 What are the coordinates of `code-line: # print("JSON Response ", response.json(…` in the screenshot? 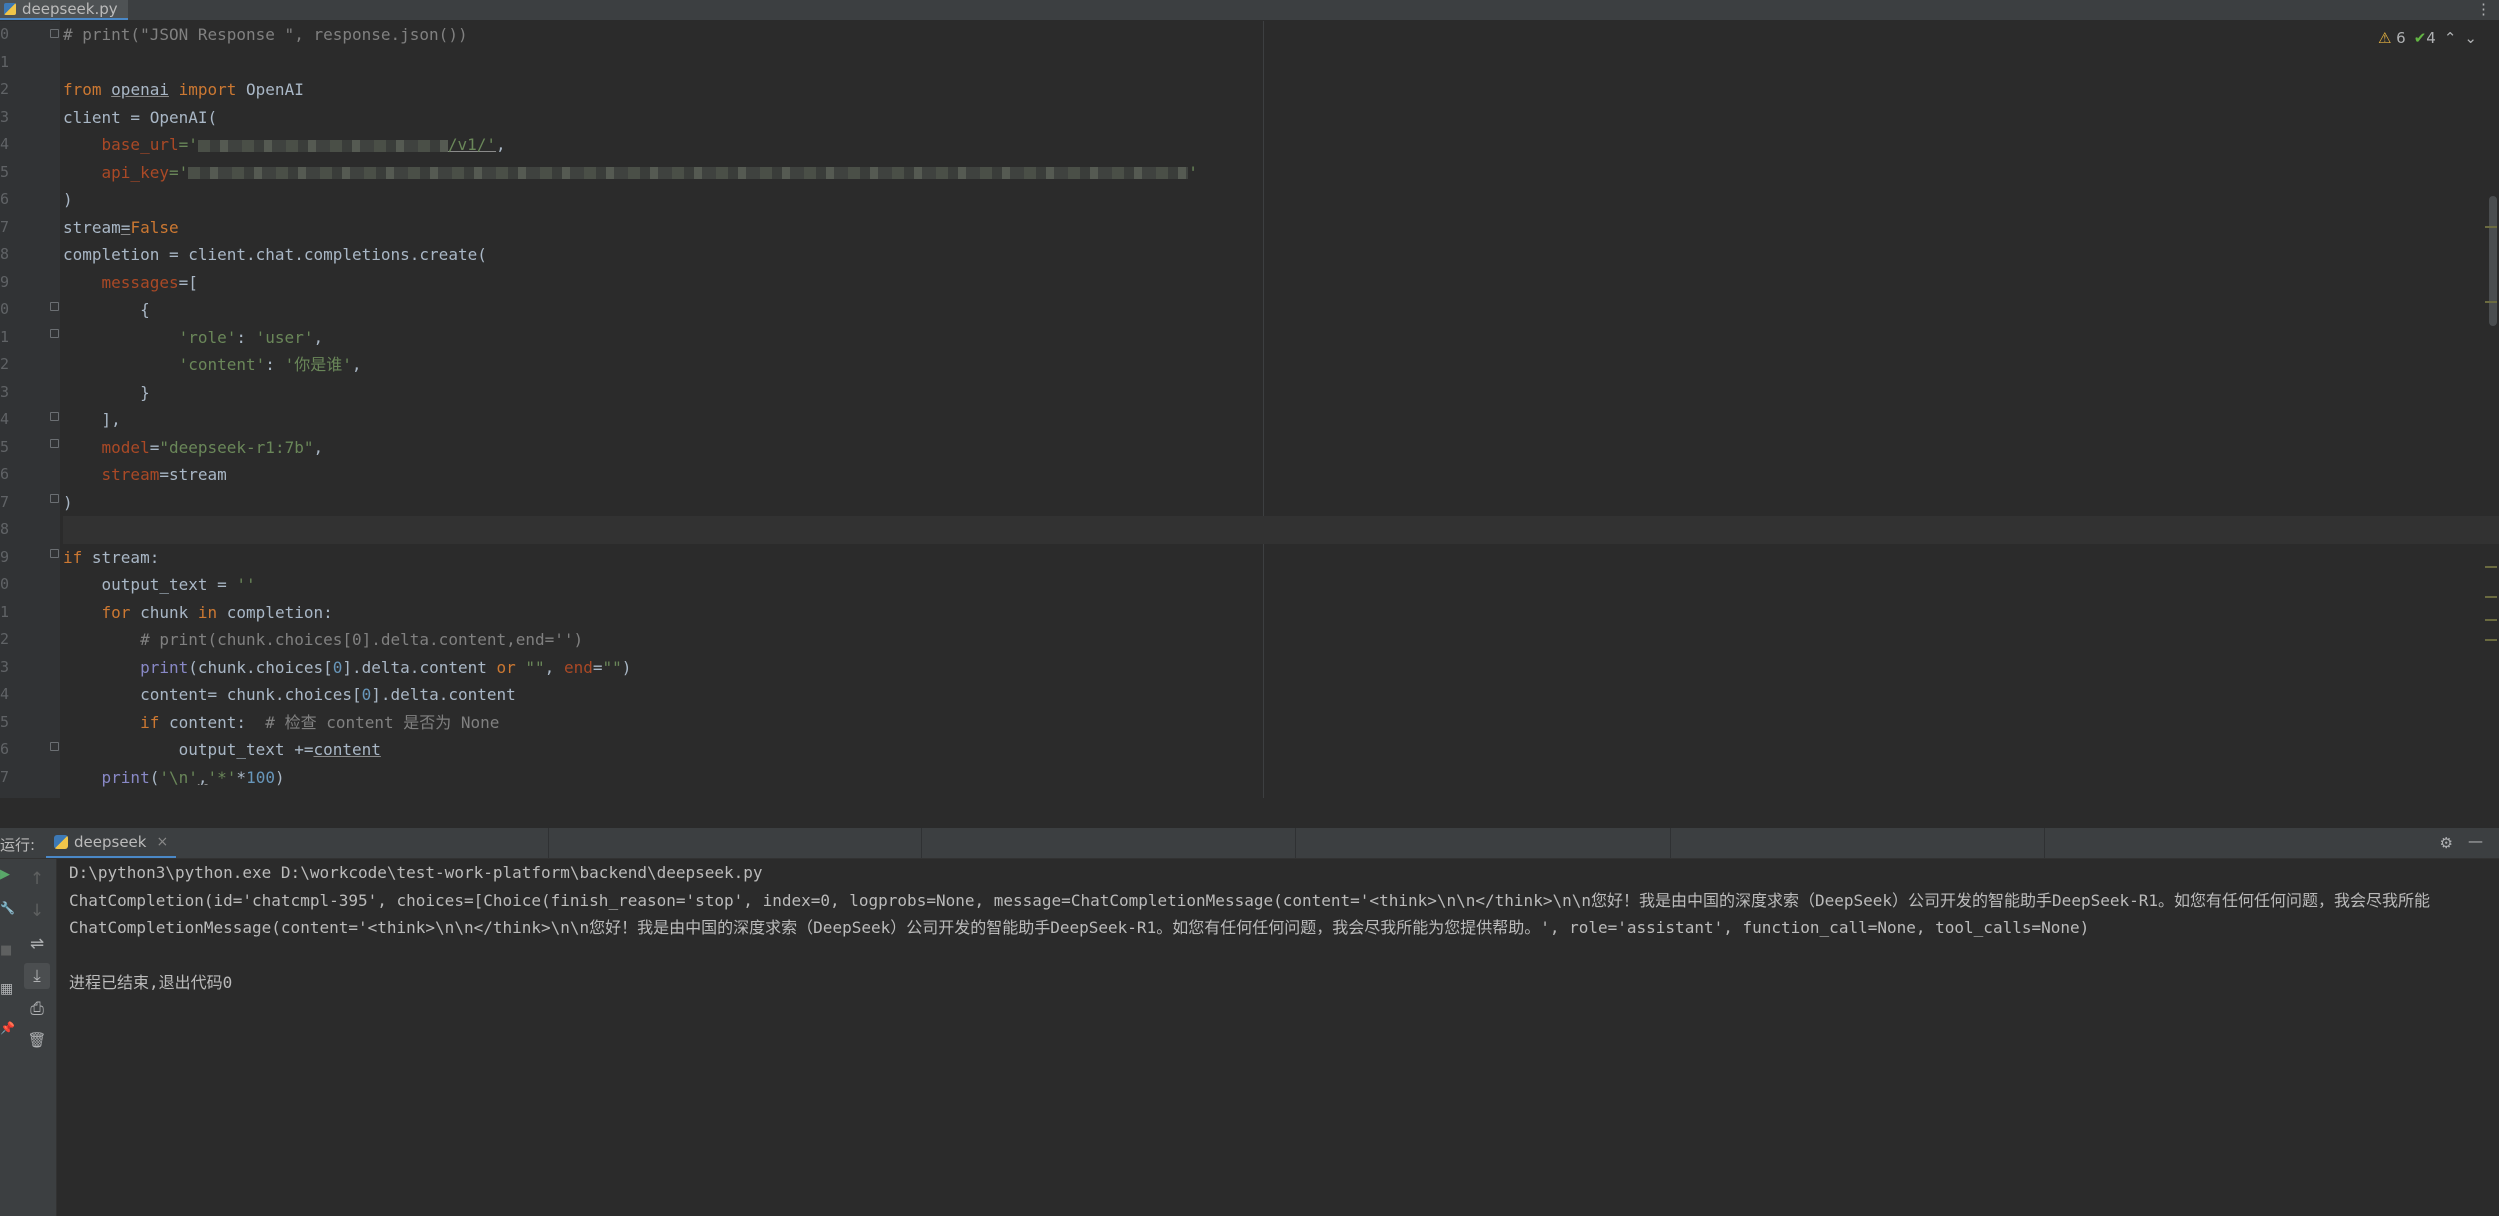 It's located at (1281, 35).